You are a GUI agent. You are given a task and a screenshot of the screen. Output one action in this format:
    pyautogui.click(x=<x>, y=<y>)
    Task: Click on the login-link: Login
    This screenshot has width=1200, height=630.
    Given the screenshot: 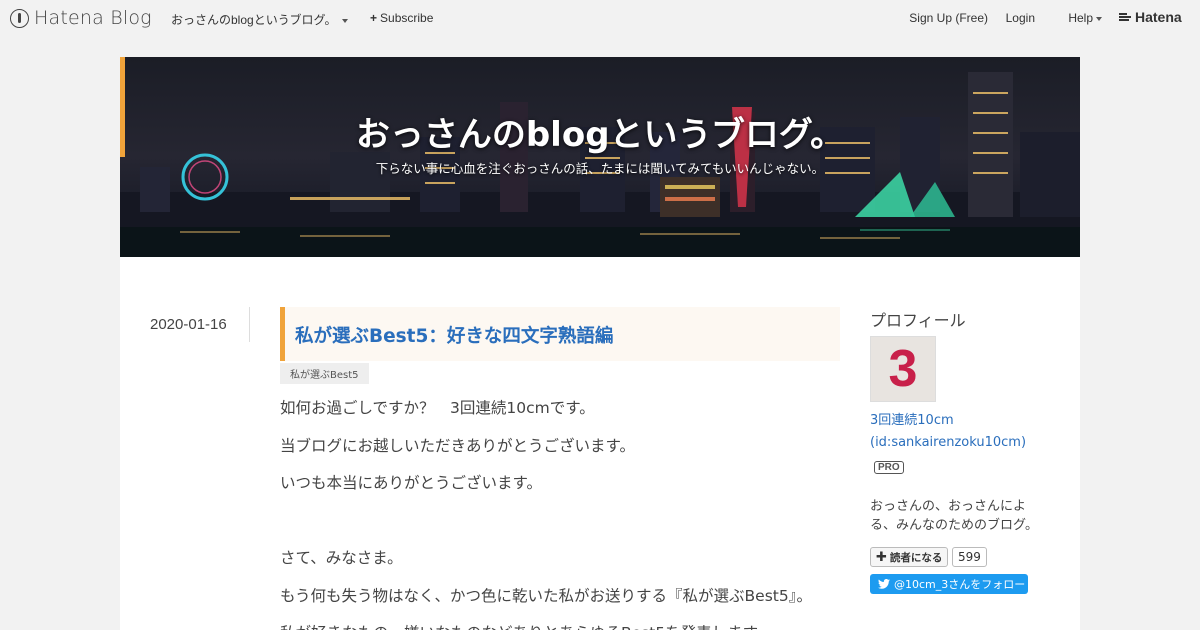 What is the action you would take?
    pyautogui.click(x=1020, y=18)
    